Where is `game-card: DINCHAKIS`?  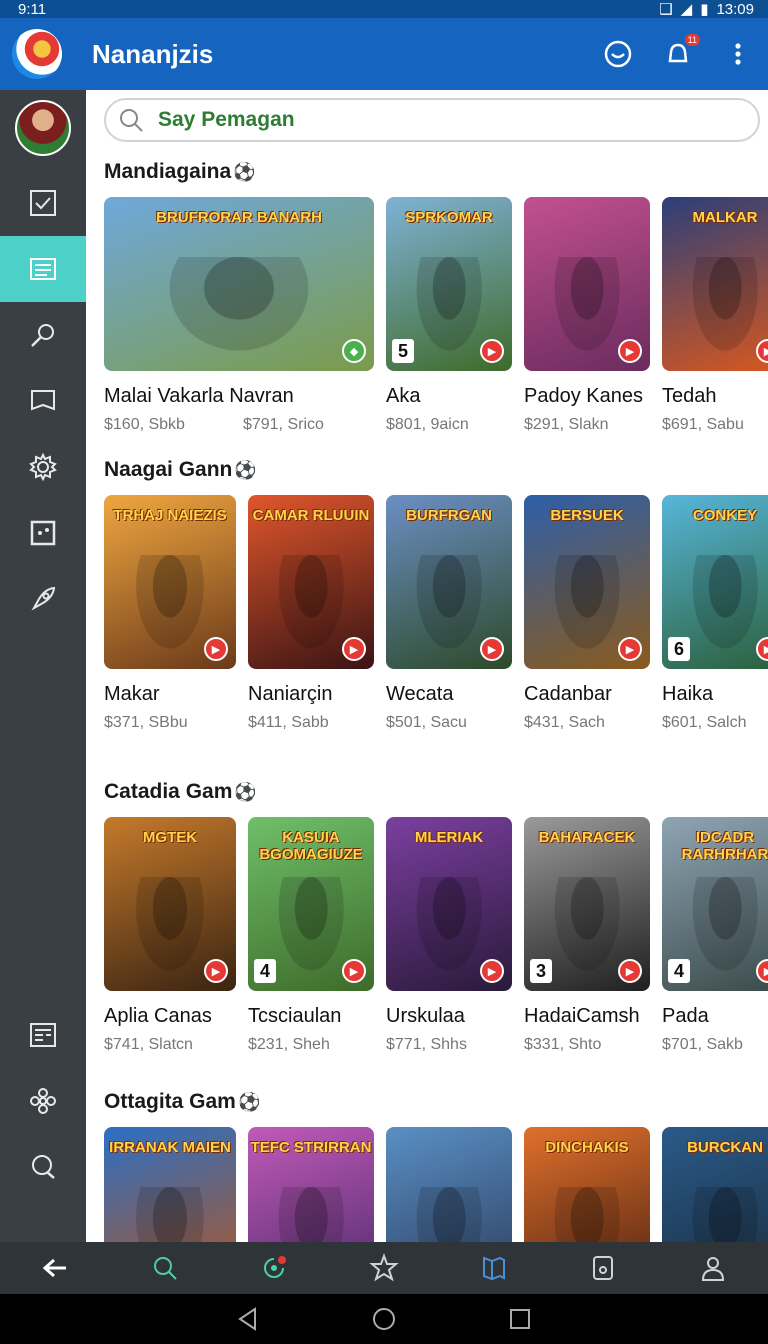
game-card: DINCHAKIS is located at coordinates (587, 1184).